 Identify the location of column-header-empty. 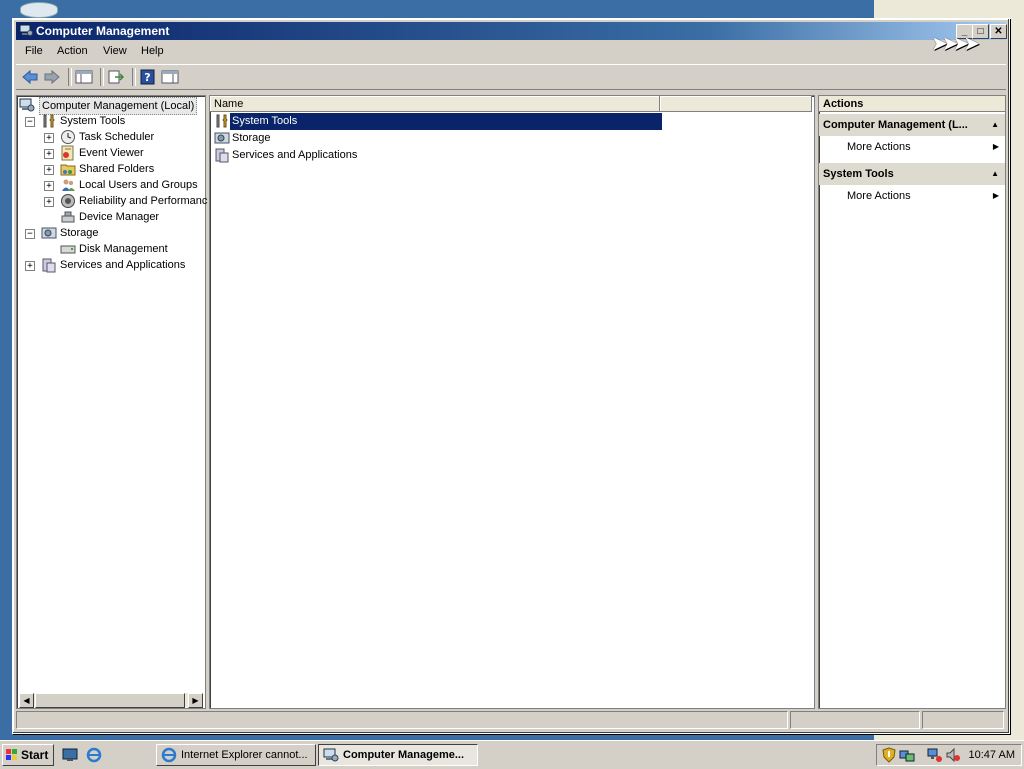
(736, 104).